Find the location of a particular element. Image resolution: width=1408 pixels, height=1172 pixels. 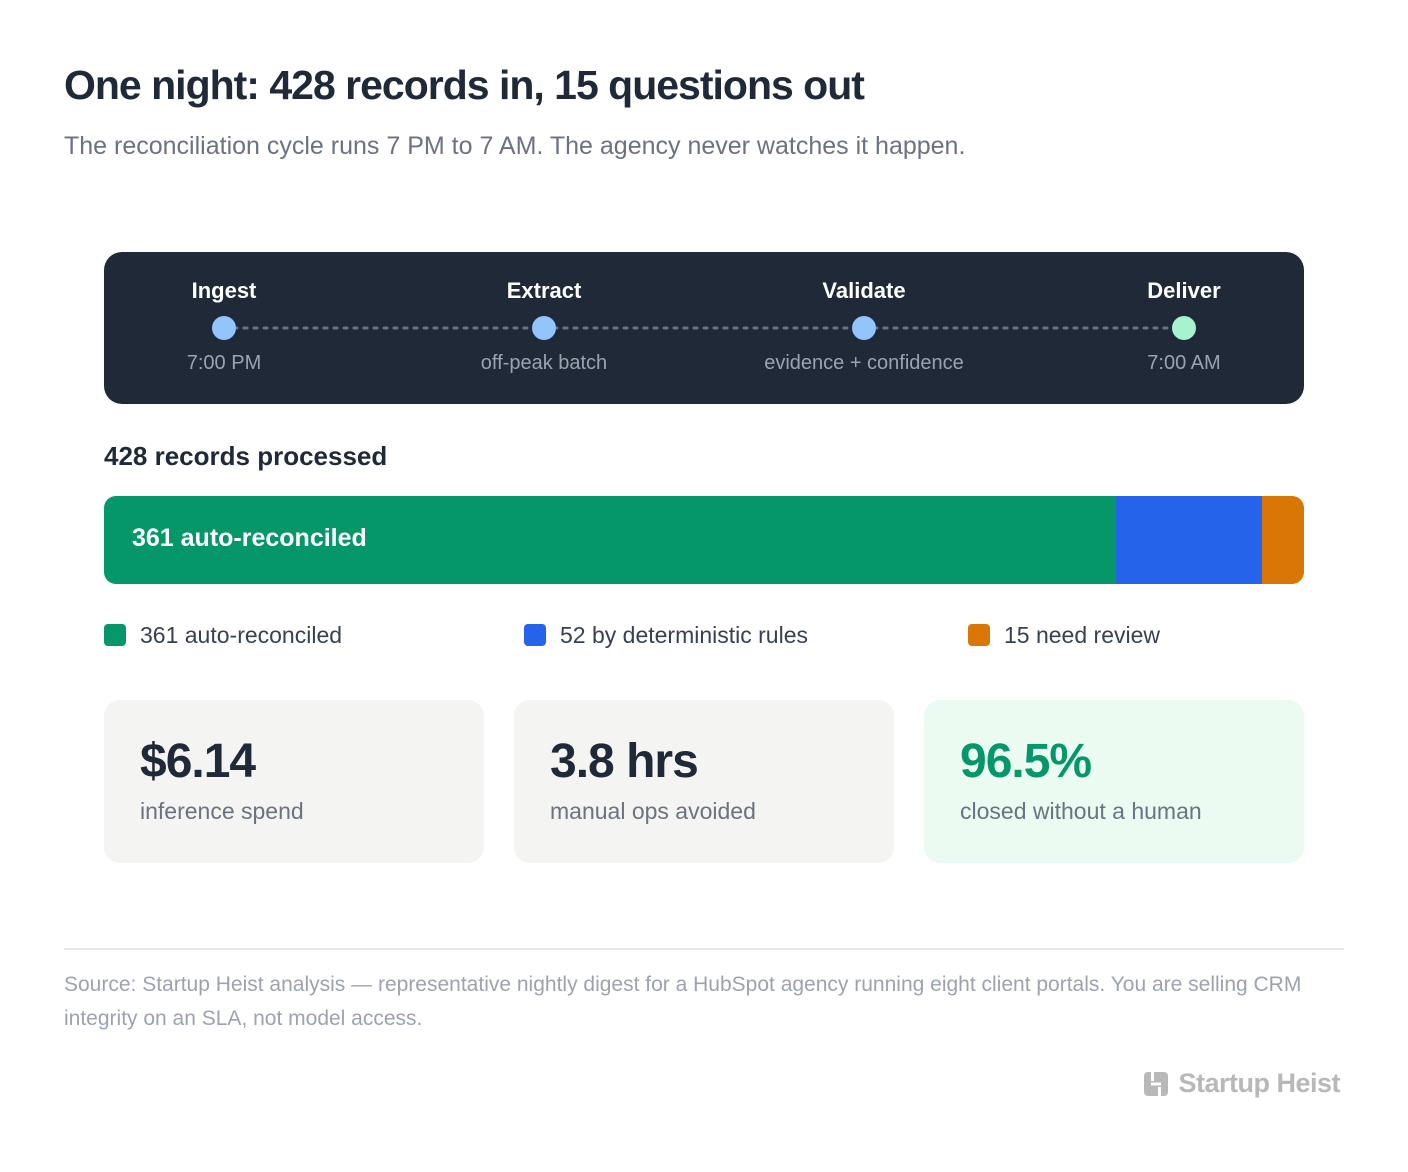

legend-item-need-review: 15 need review is located at coordinates (1064, 635).